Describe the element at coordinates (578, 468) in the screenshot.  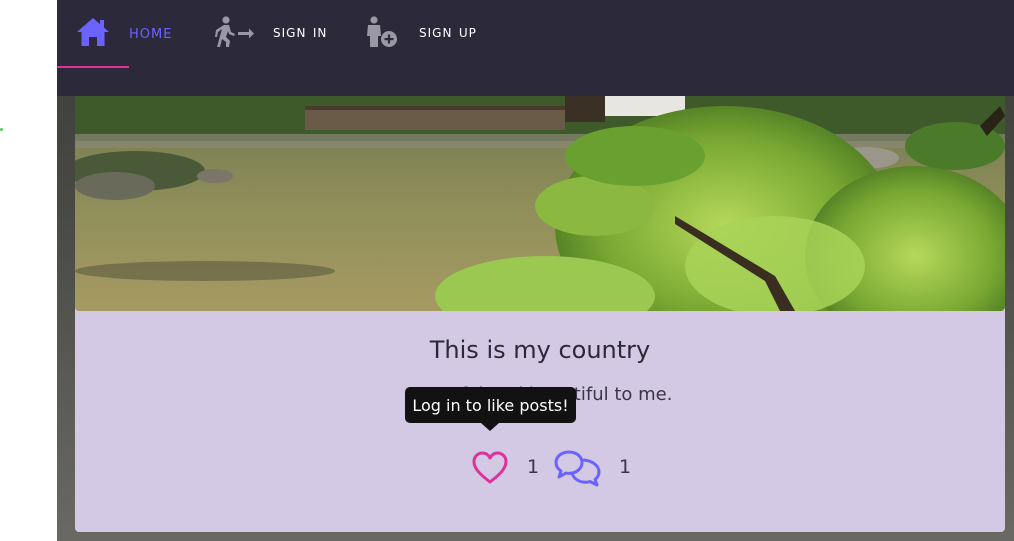
I see `comments-icon` at that location.